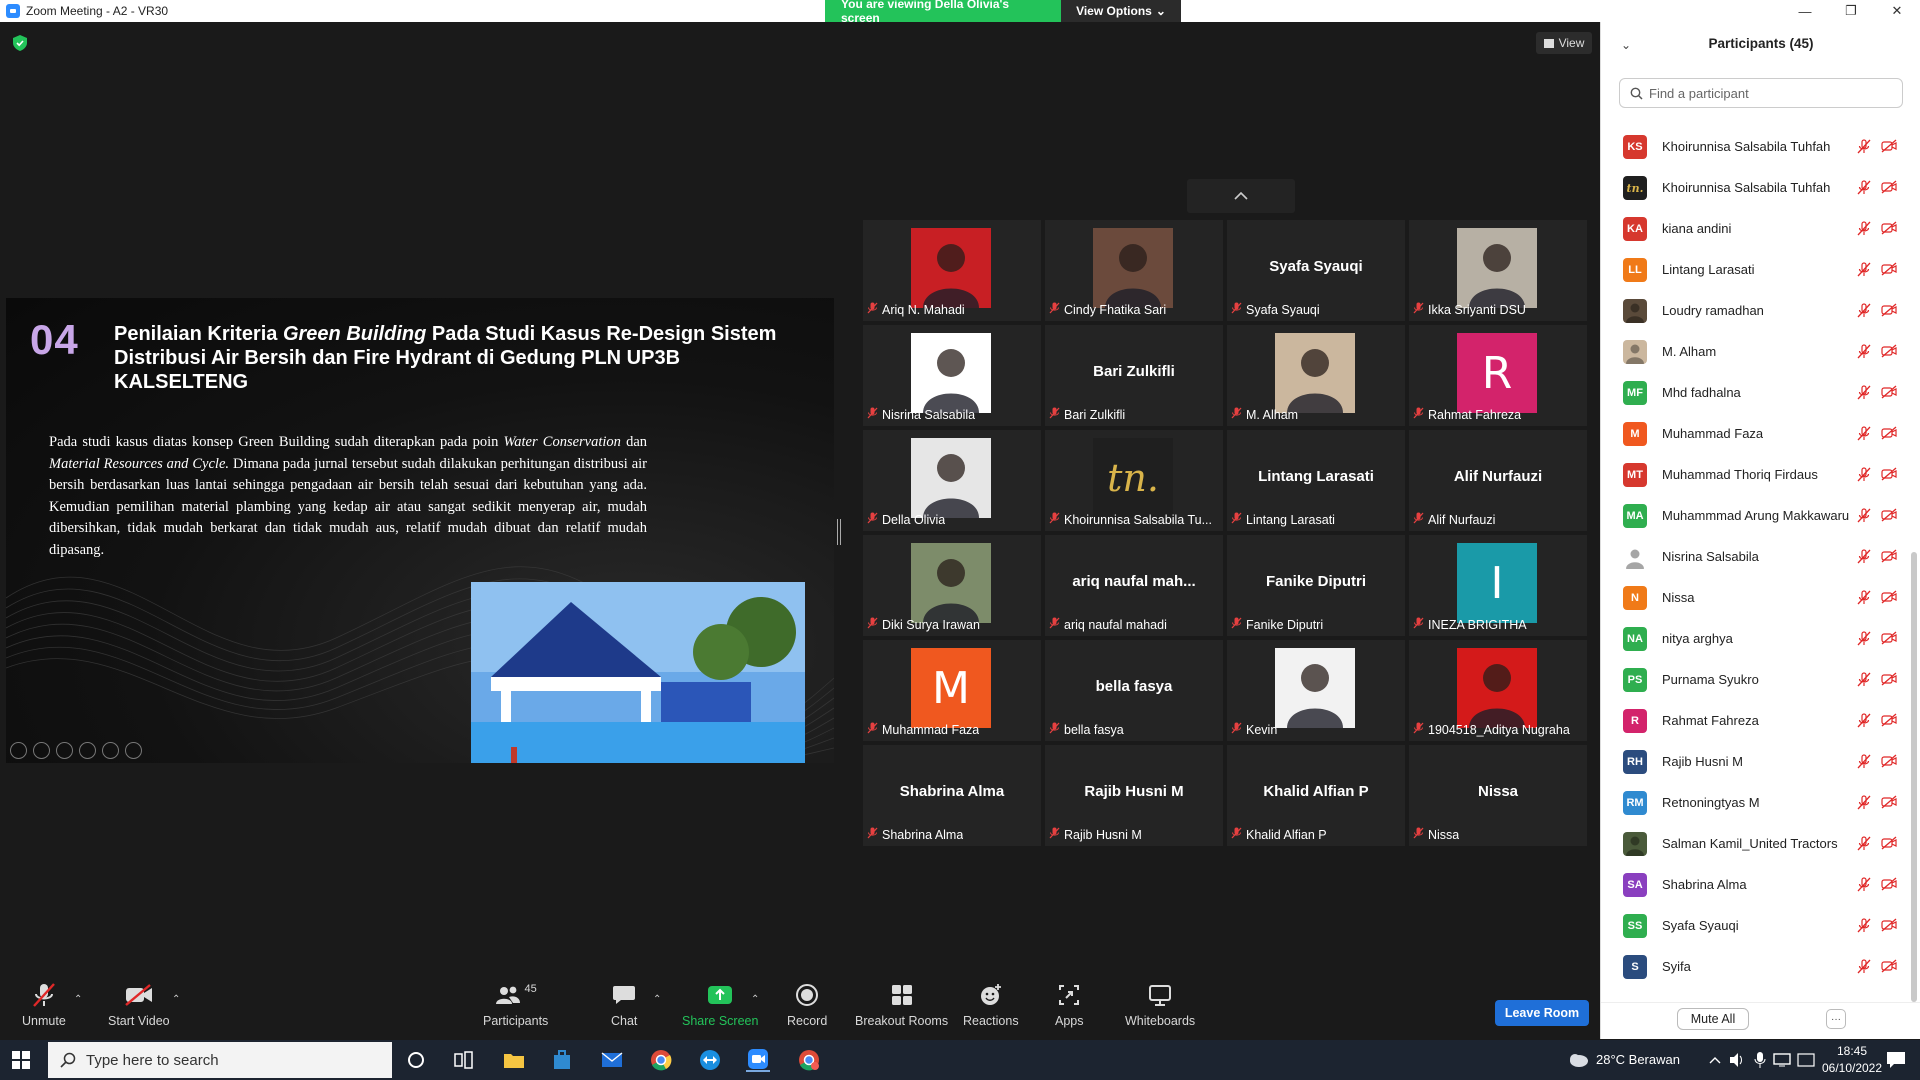  Describe the element at coordinates (1713, 1019) in the screenshot. I see `mute-all-button: Mute All` at that location.